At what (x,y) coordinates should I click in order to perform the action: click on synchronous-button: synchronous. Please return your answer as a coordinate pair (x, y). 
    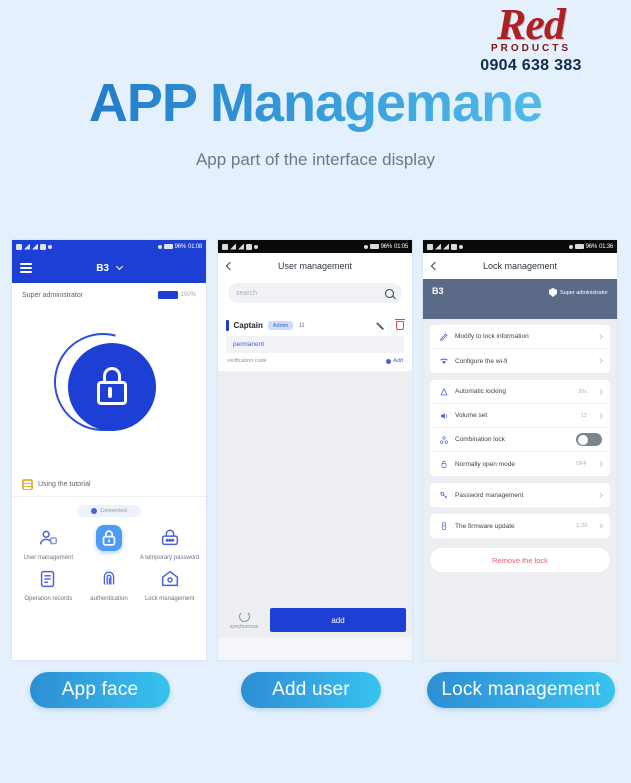
    Looking at the image, I should click on (244, 620).